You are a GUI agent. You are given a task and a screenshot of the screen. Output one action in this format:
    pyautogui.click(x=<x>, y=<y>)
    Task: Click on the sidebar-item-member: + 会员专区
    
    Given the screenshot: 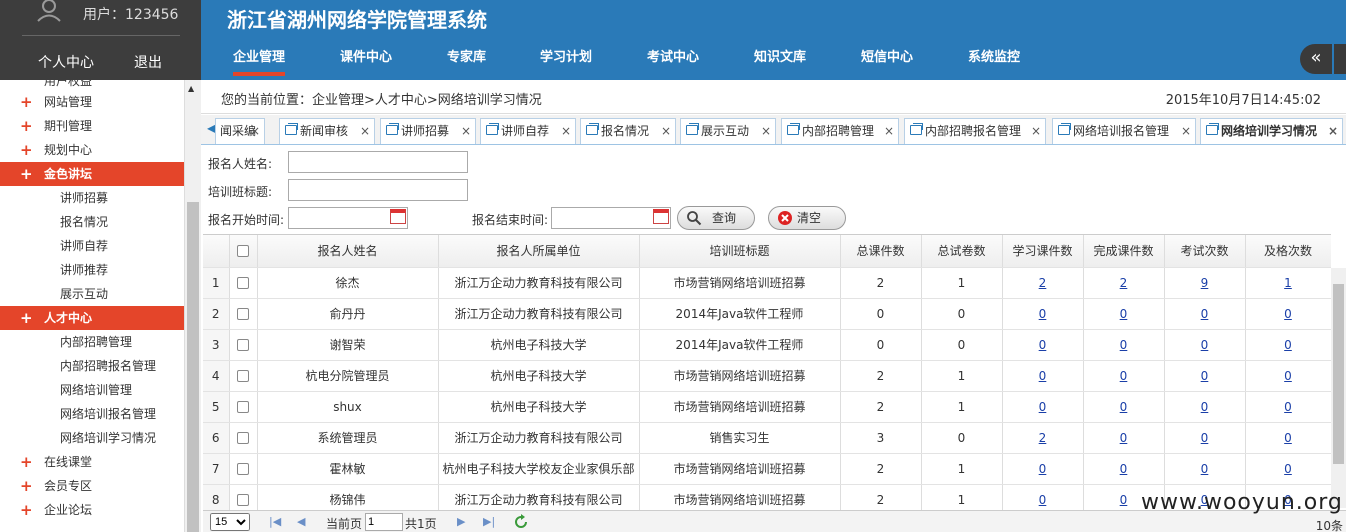 What is the action you would take?
    pyautogui.click(x=92, y=486)
    